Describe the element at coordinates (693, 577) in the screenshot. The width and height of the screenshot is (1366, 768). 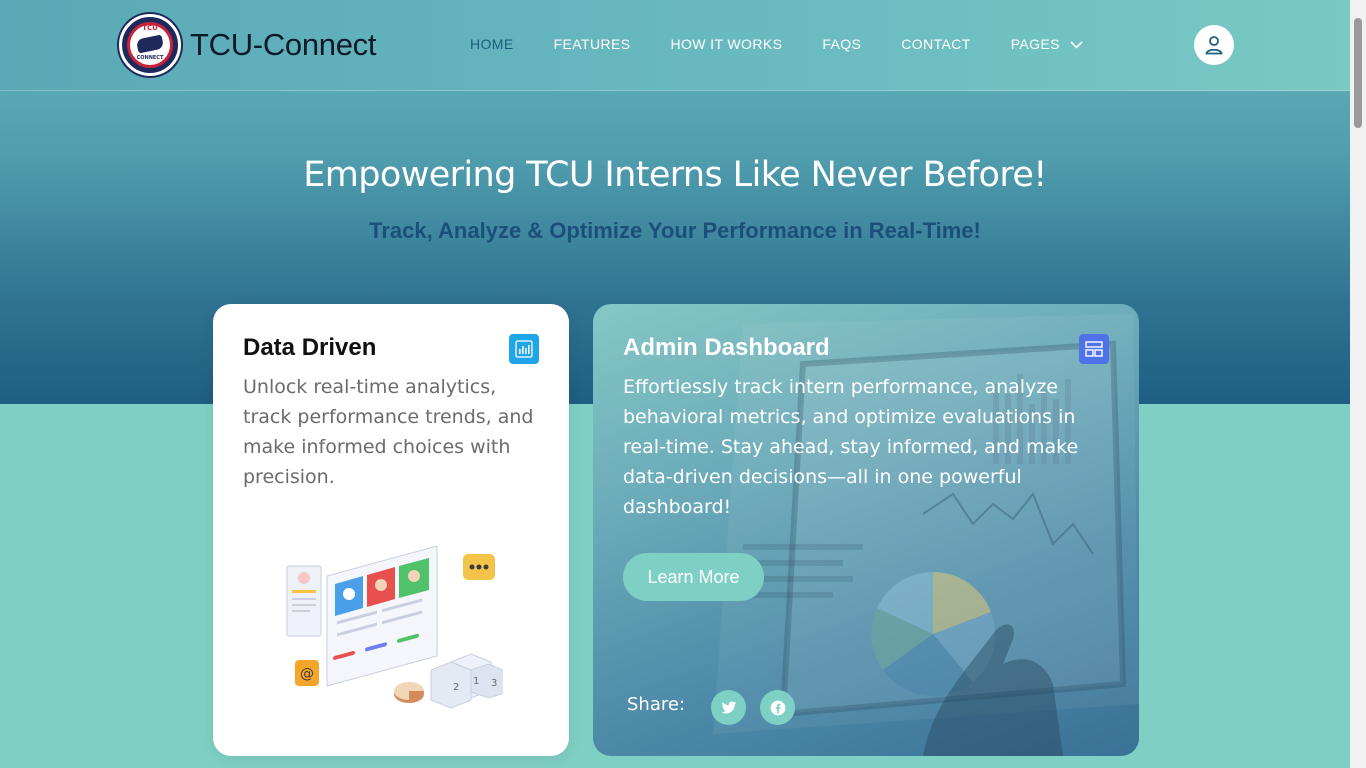
I see `learn-more-button: Learn More` at that location.